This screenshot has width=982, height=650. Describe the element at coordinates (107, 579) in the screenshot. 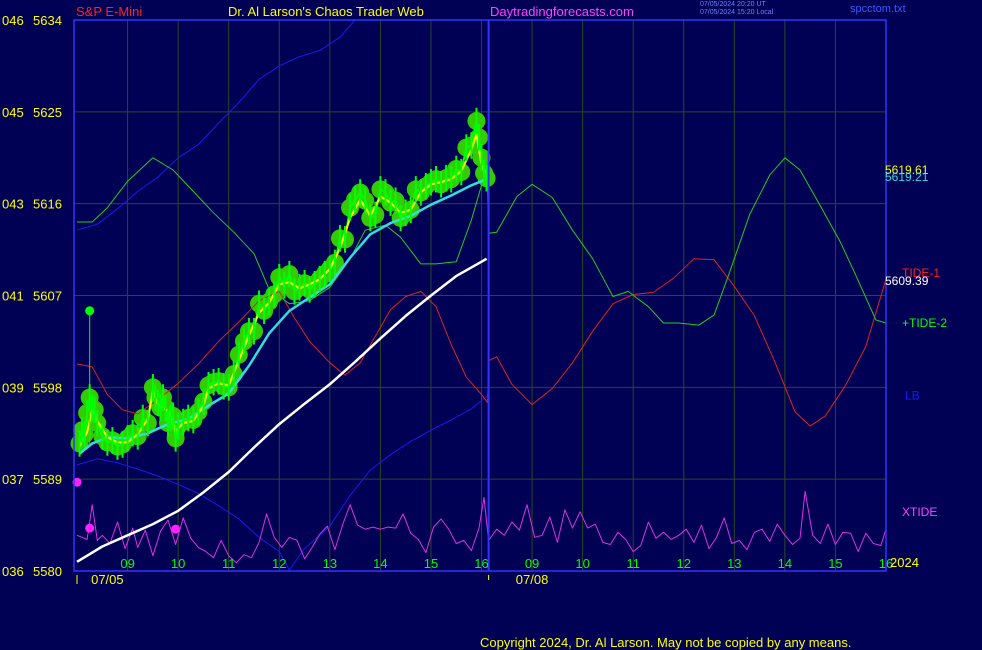

I see `x-date-label: 07/05` at that location.